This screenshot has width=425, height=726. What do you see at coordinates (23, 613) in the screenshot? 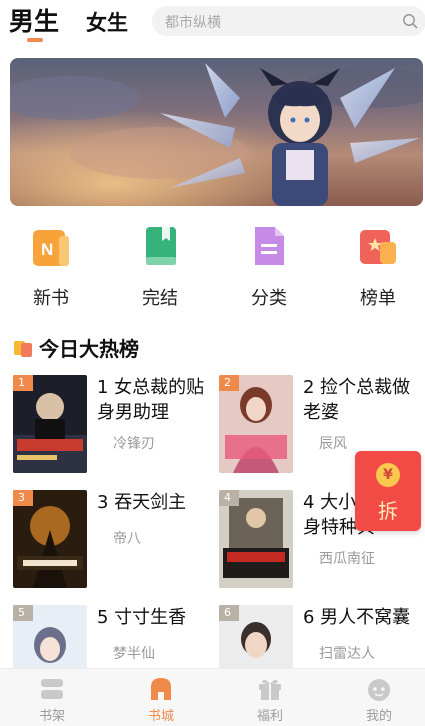
I see `rank-badge: 5` at bounding box center [23, 613].